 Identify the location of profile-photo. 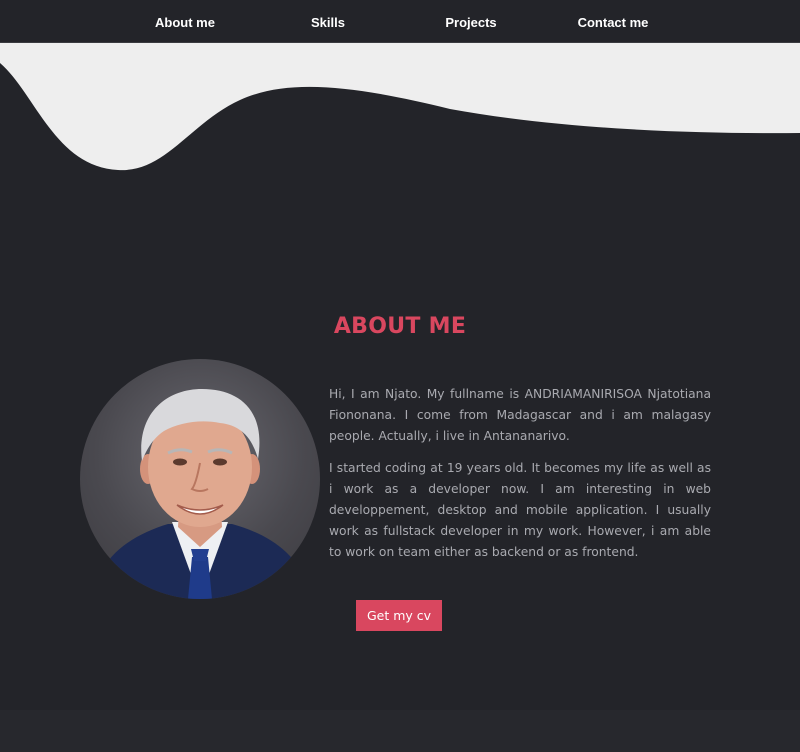
(200, 479).